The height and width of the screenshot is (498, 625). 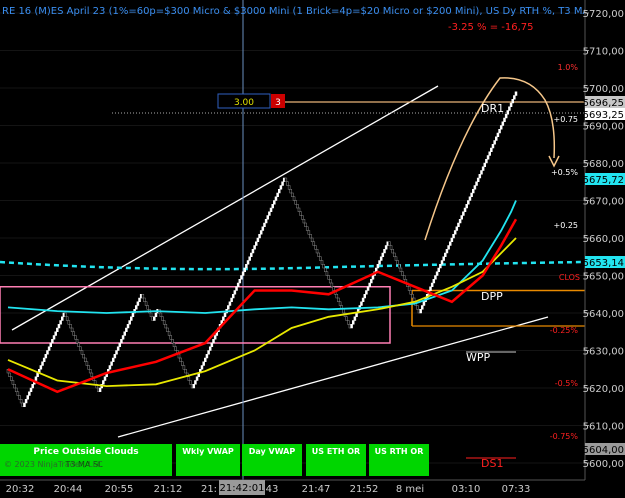 What do you see at coordinates (242, 487) in the screenshot?
I see `crosshair-time-label: 21:42:01` at bounding box center [242, 487].